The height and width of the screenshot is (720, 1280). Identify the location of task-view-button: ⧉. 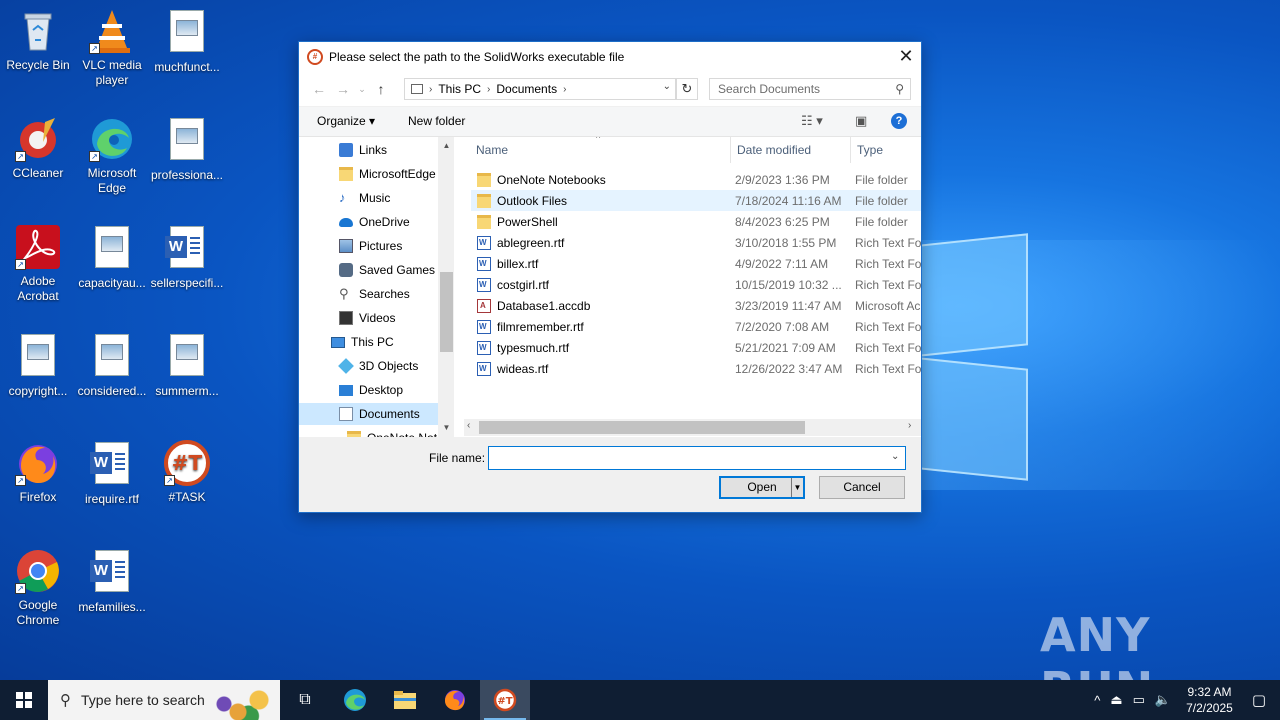
(305, 700).